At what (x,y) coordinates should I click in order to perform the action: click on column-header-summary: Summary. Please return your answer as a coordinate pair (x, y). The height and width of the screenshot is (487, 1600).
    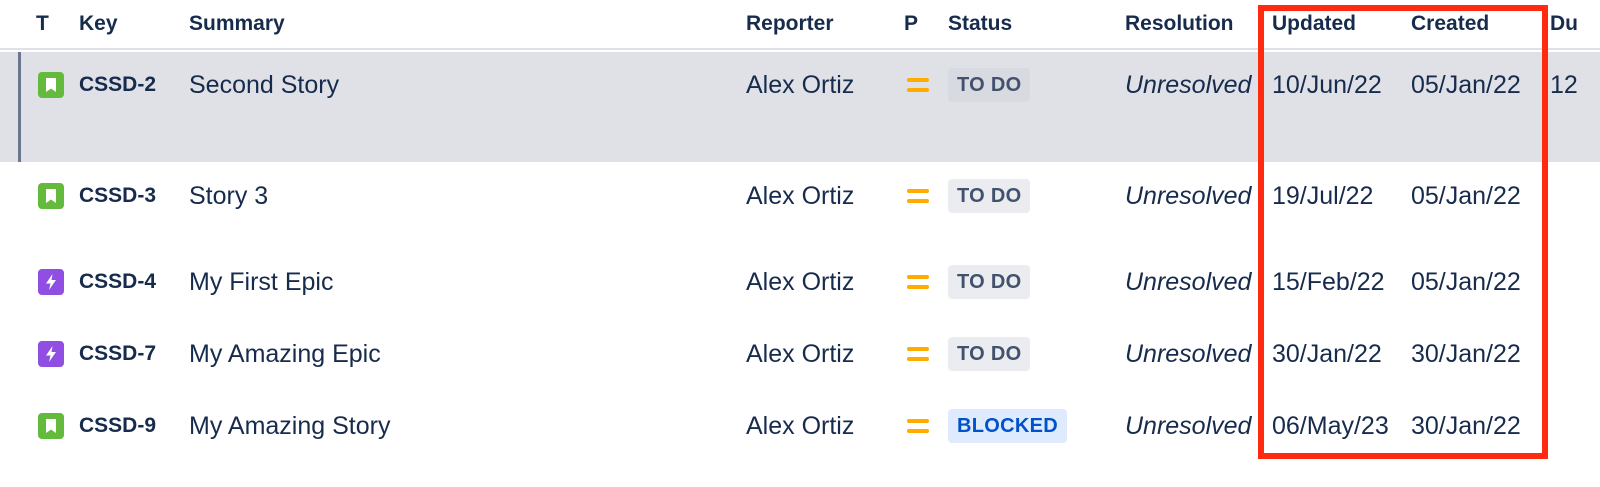
    Looking at the image, I should click on (237, 24).